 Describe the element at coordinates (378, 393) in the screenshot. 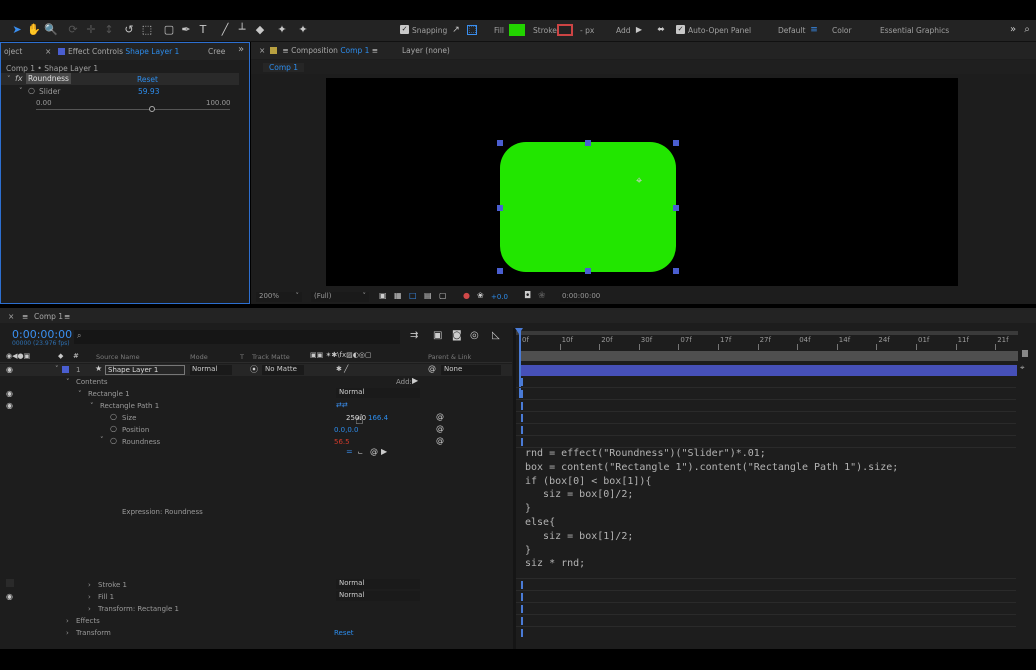

I see `rect-mode-dropdown: Normal` at that location.